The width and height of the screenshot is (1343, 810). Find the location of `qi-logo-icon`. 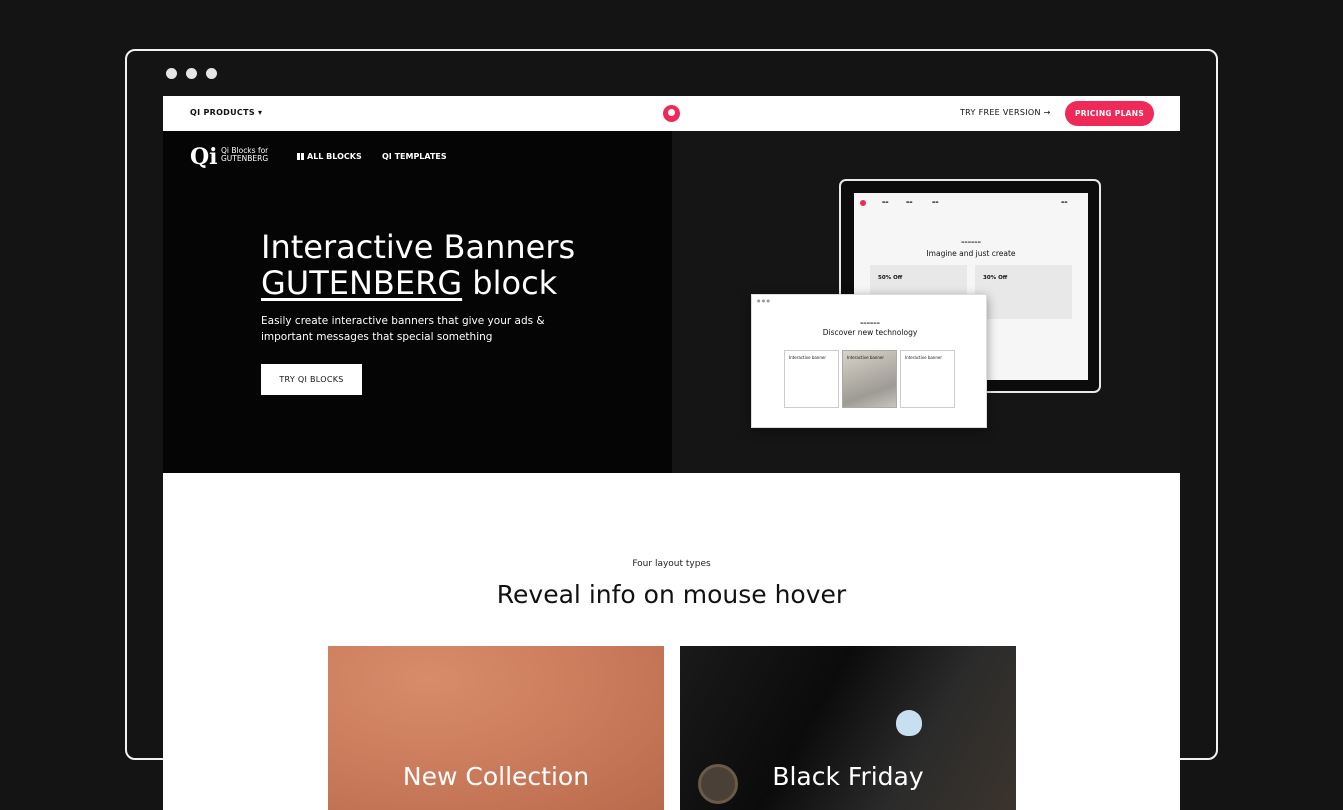

qi-logo-icon is located at coordinates (671, 113).